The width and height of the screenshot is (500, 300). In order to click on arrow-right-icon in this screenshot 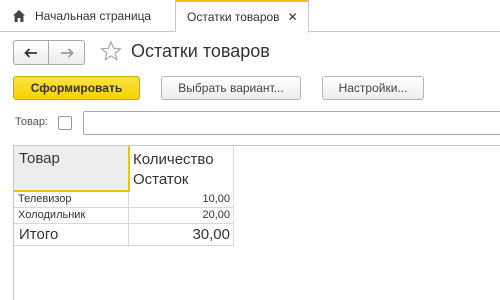, I will do `click(67, 52)`.